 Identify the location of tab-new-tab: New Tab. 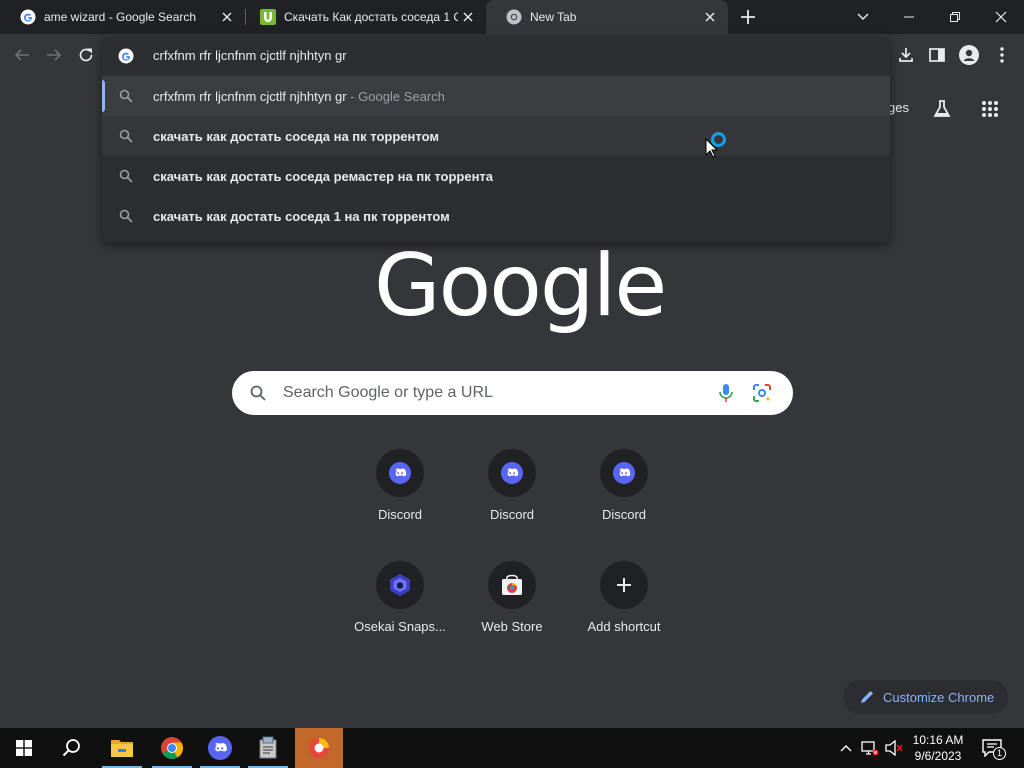
(607, 17).